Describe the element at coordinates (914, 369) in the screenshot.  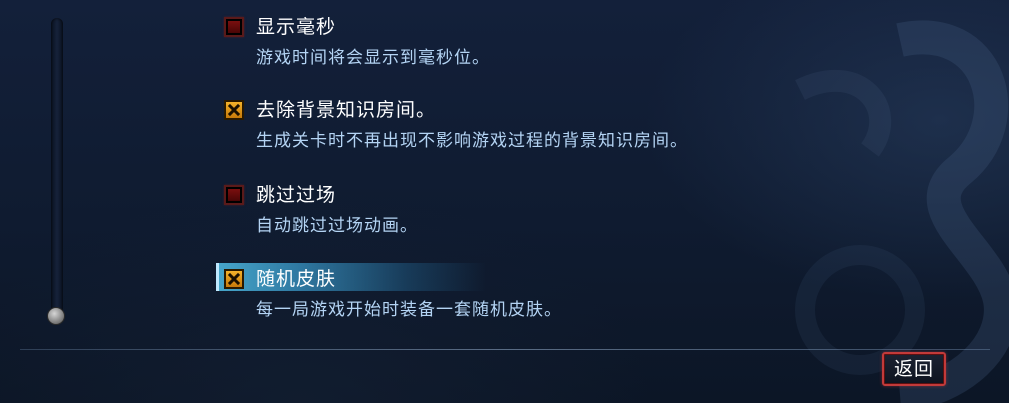
I see `back-button: 返回` at that location.